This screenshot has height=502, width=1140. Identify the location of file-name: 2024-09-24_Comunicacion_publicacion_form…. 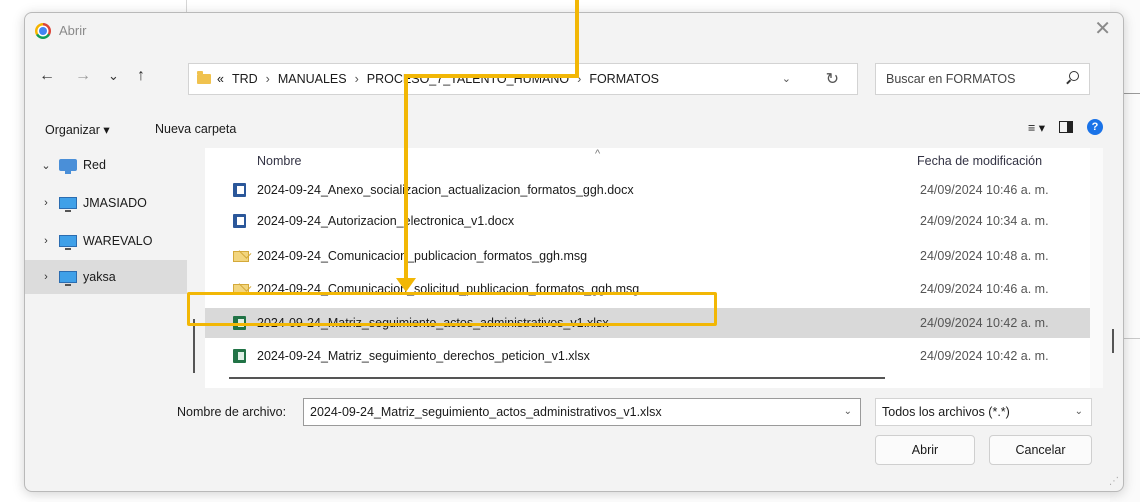
(422, 256).